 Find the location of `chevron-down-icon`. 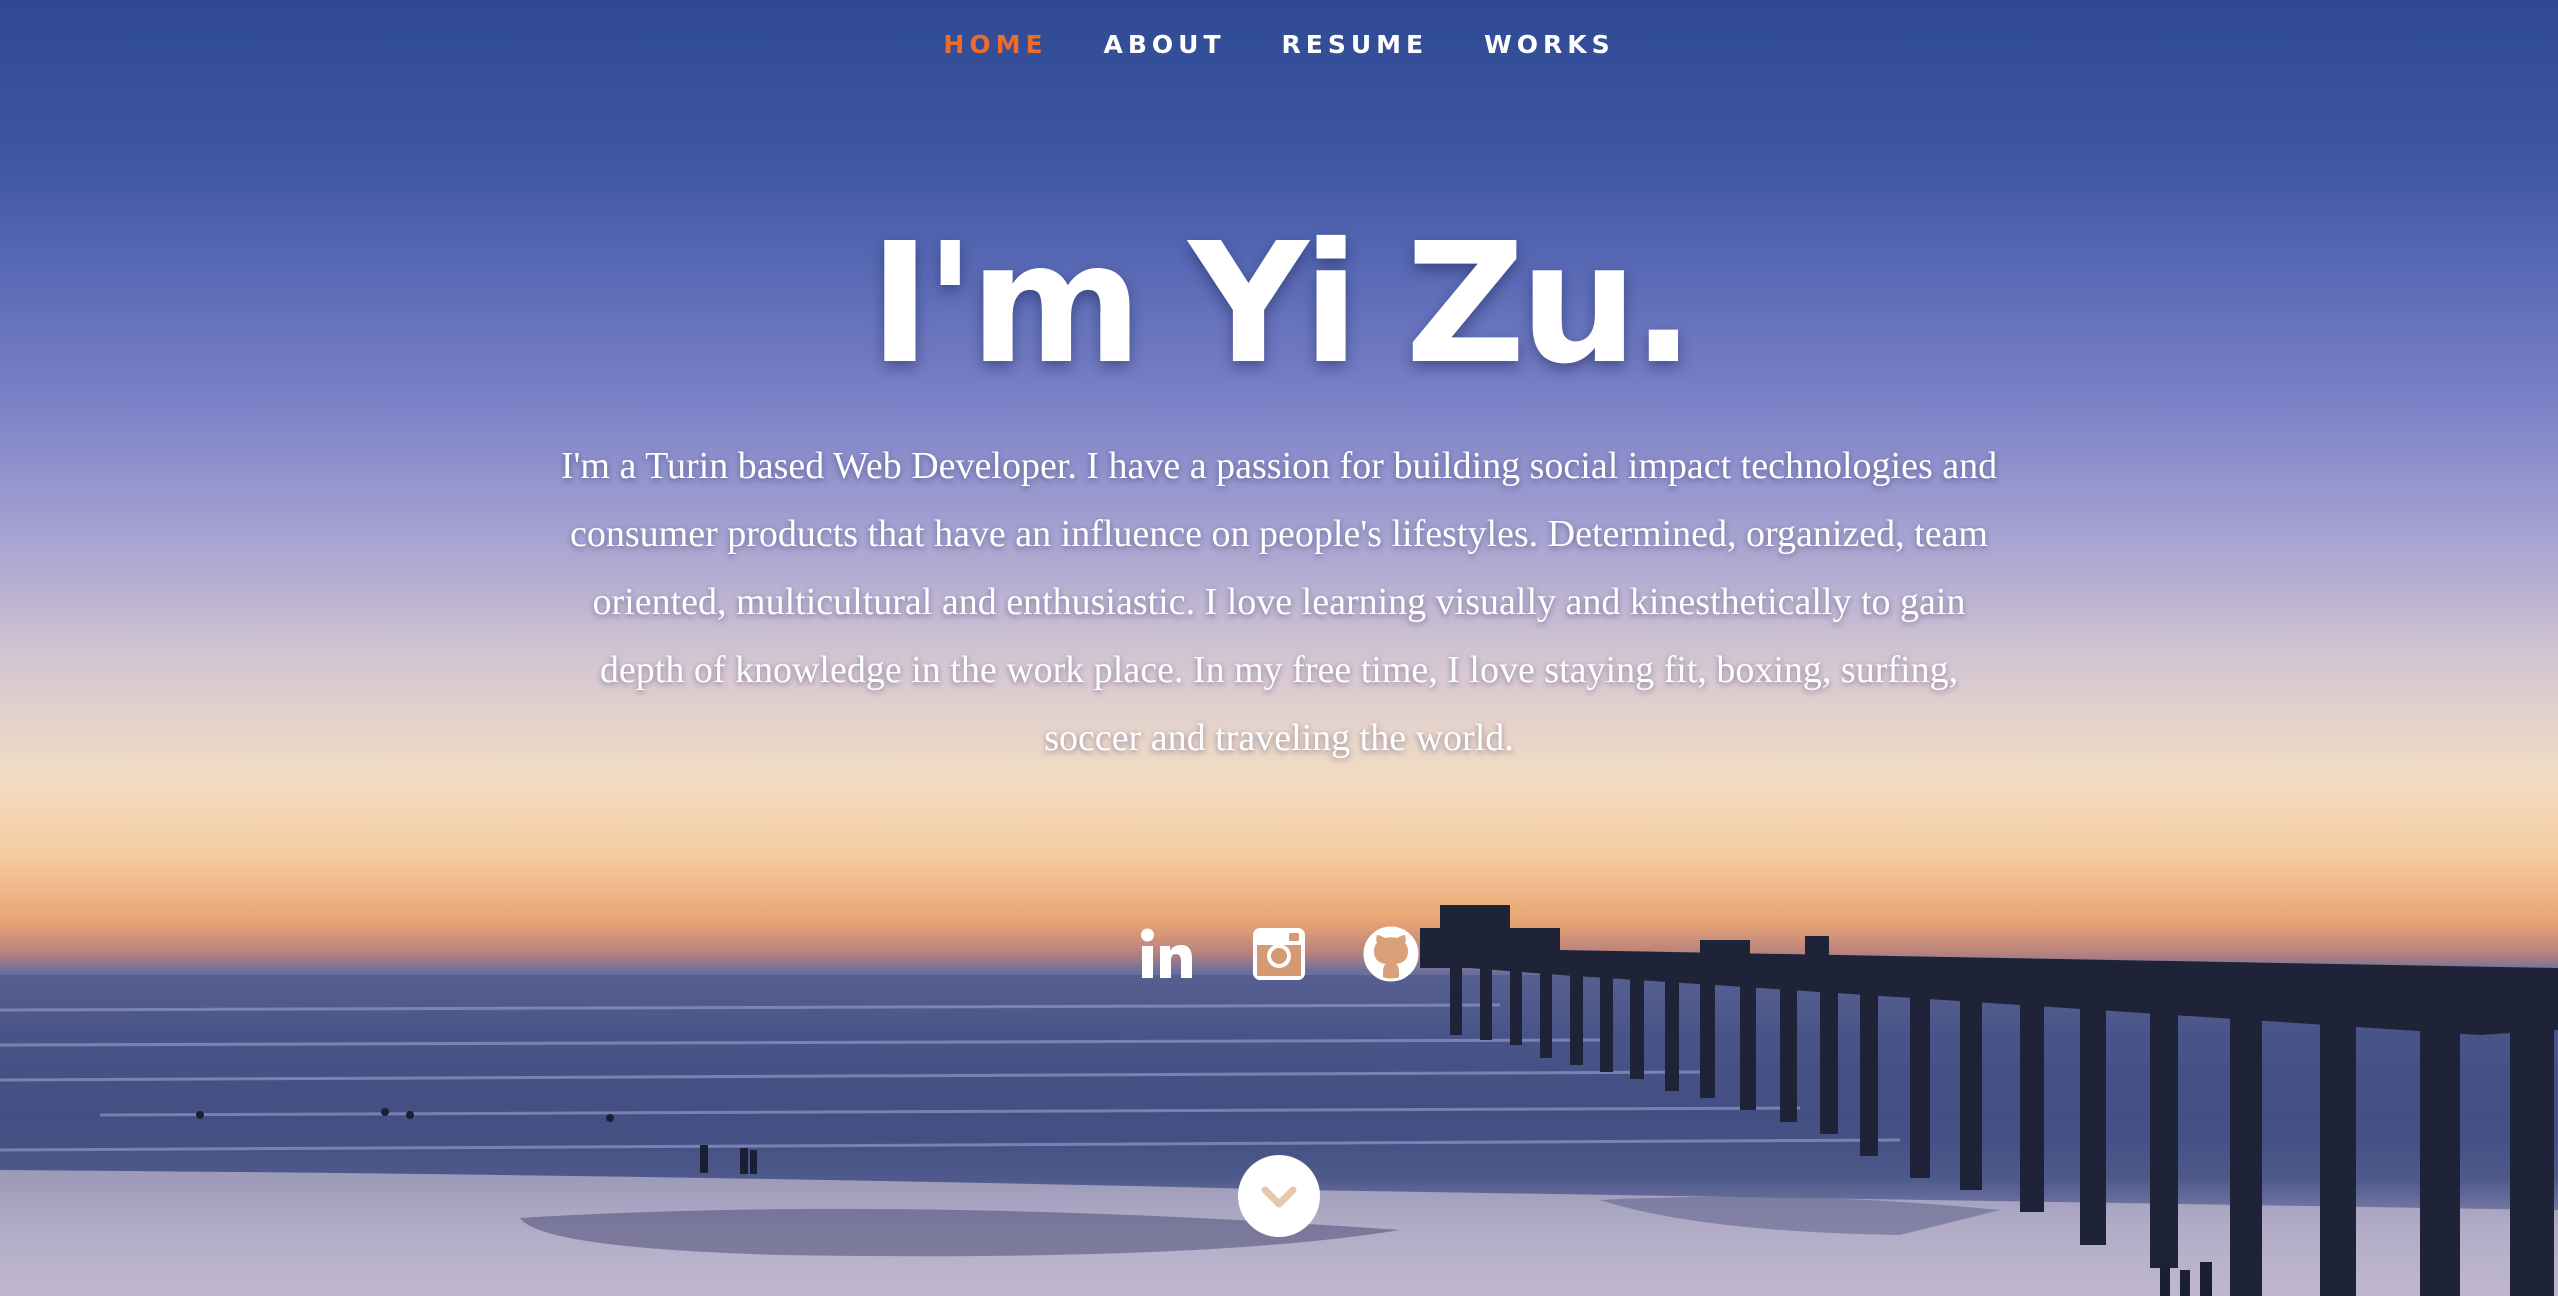

chevron-down-icon is located at coordinates (1279, 1197).